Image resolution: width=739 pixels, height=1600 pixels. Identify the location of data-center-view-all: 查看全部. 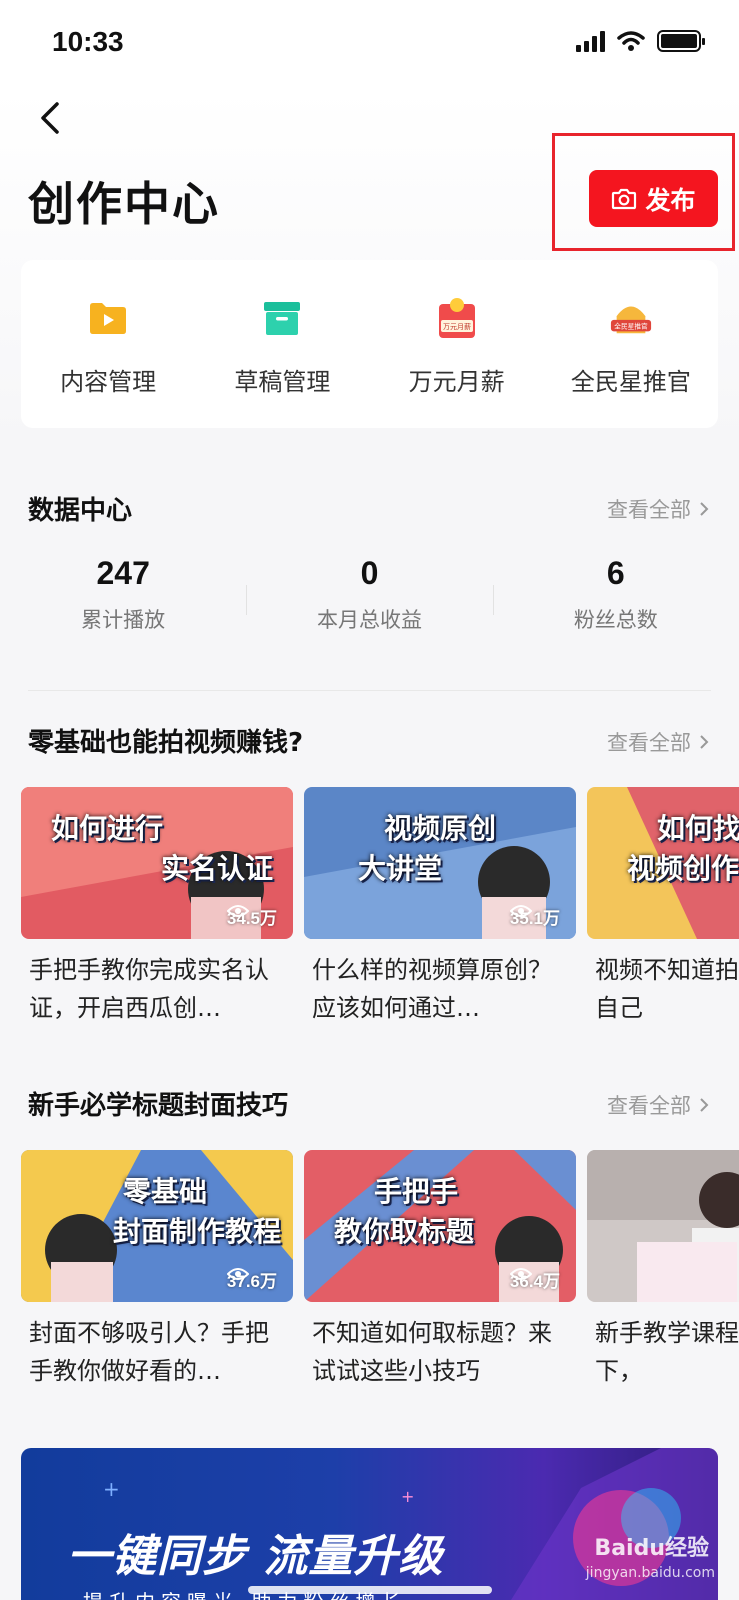
(658, 509).